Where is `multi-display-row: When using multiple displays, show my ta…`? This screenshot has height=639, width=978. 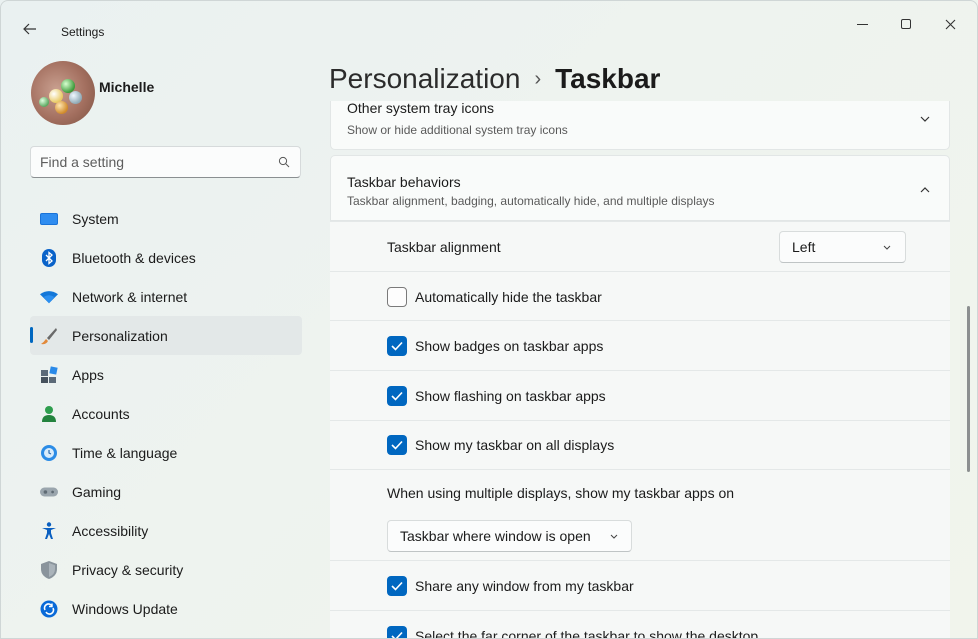 multi-display-row: When using multiple displays, show my ta… is located at coordinates (640, 514).